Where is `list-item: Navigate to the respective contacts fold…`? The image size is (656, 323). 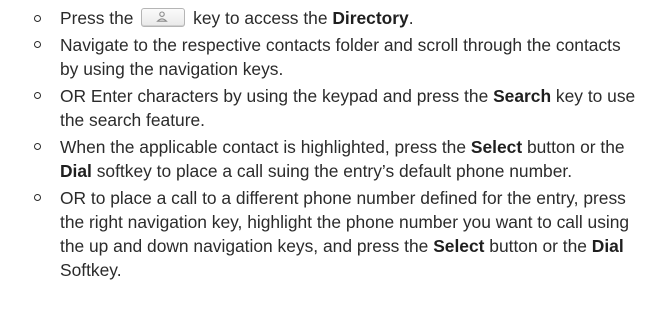
list-item: Navigate to the respective contacts fold… is located at coordinates (328, 57).